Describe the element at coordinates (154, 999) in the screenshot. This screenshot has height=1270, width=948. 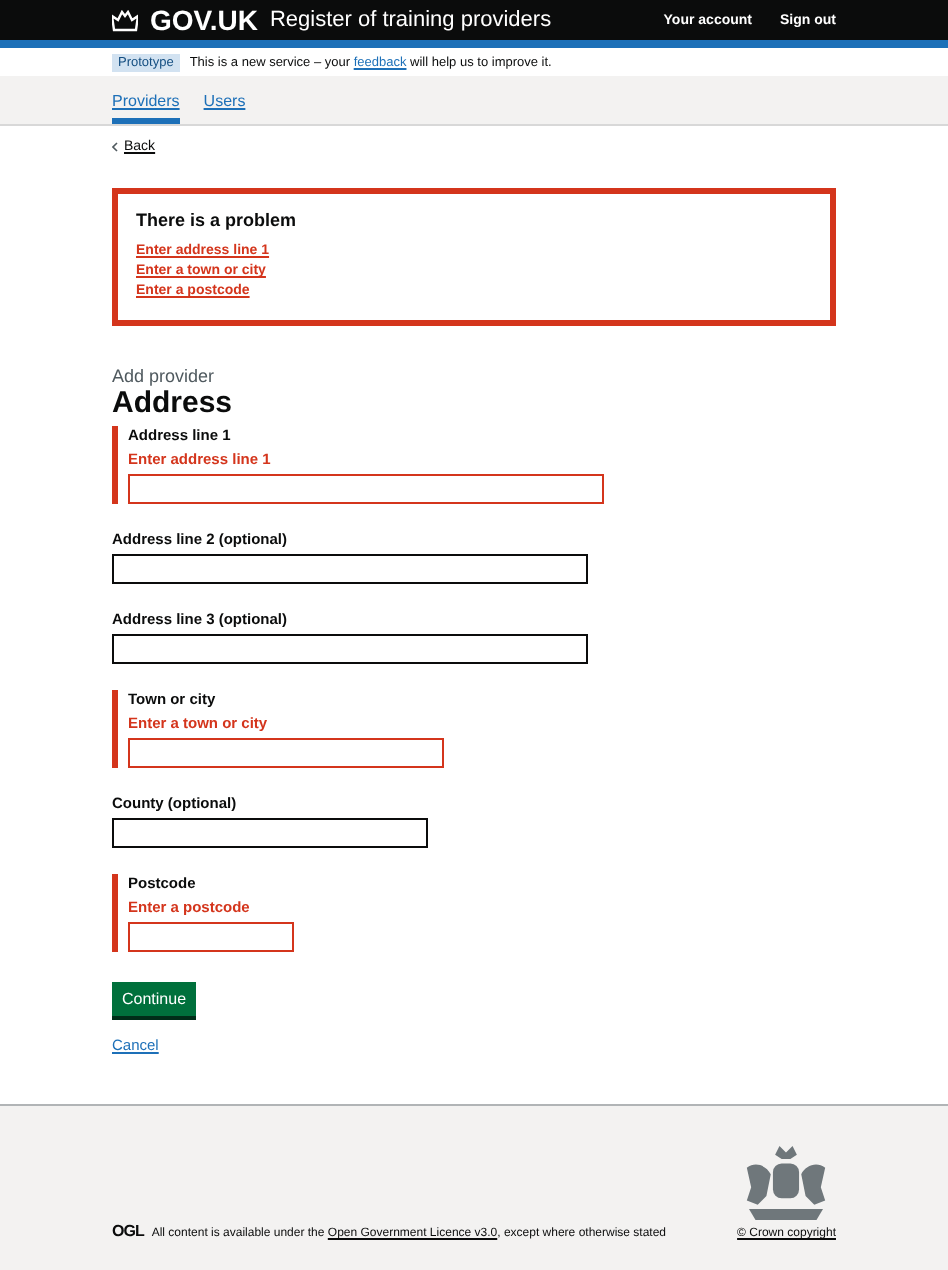
I see `continue-button: Continue` at that location.